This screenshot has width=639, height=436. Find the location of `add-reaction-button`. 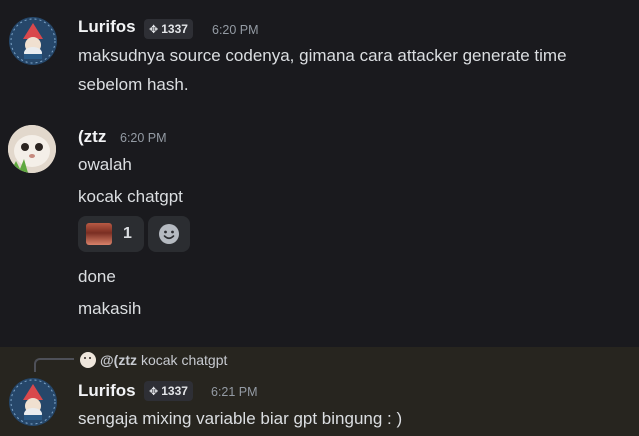

add-reaction-button is located at coordinates (169, 234).